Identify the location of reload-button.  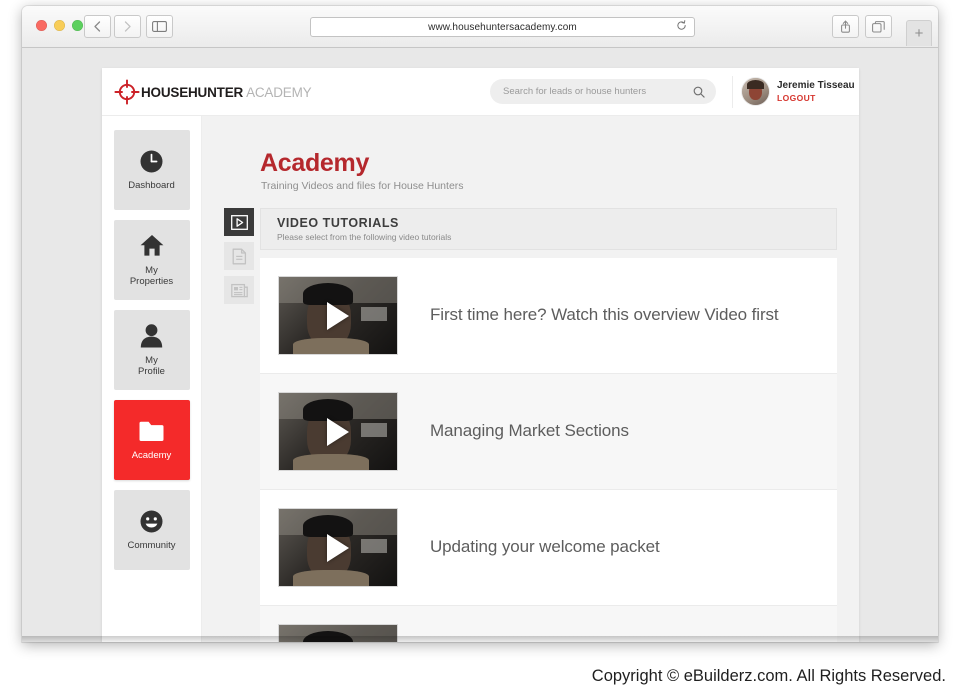
(681, 27).